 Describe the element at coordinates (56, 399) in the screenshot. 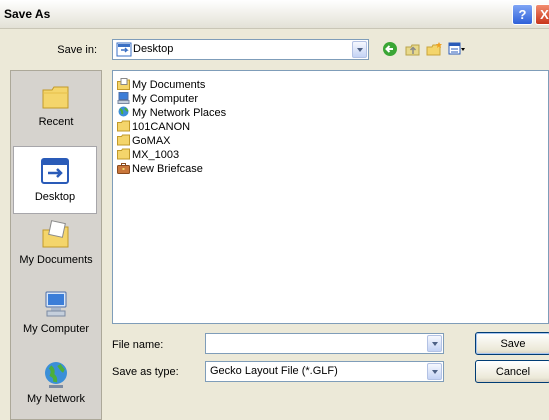

I see `place-label-my-network: My Network` at that location.